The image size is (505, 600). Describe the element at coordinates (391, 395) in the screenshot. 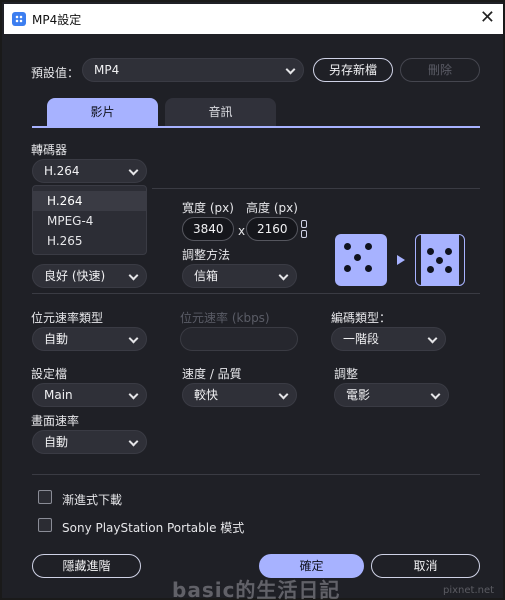

I see `tune-select: 電影` at that location.